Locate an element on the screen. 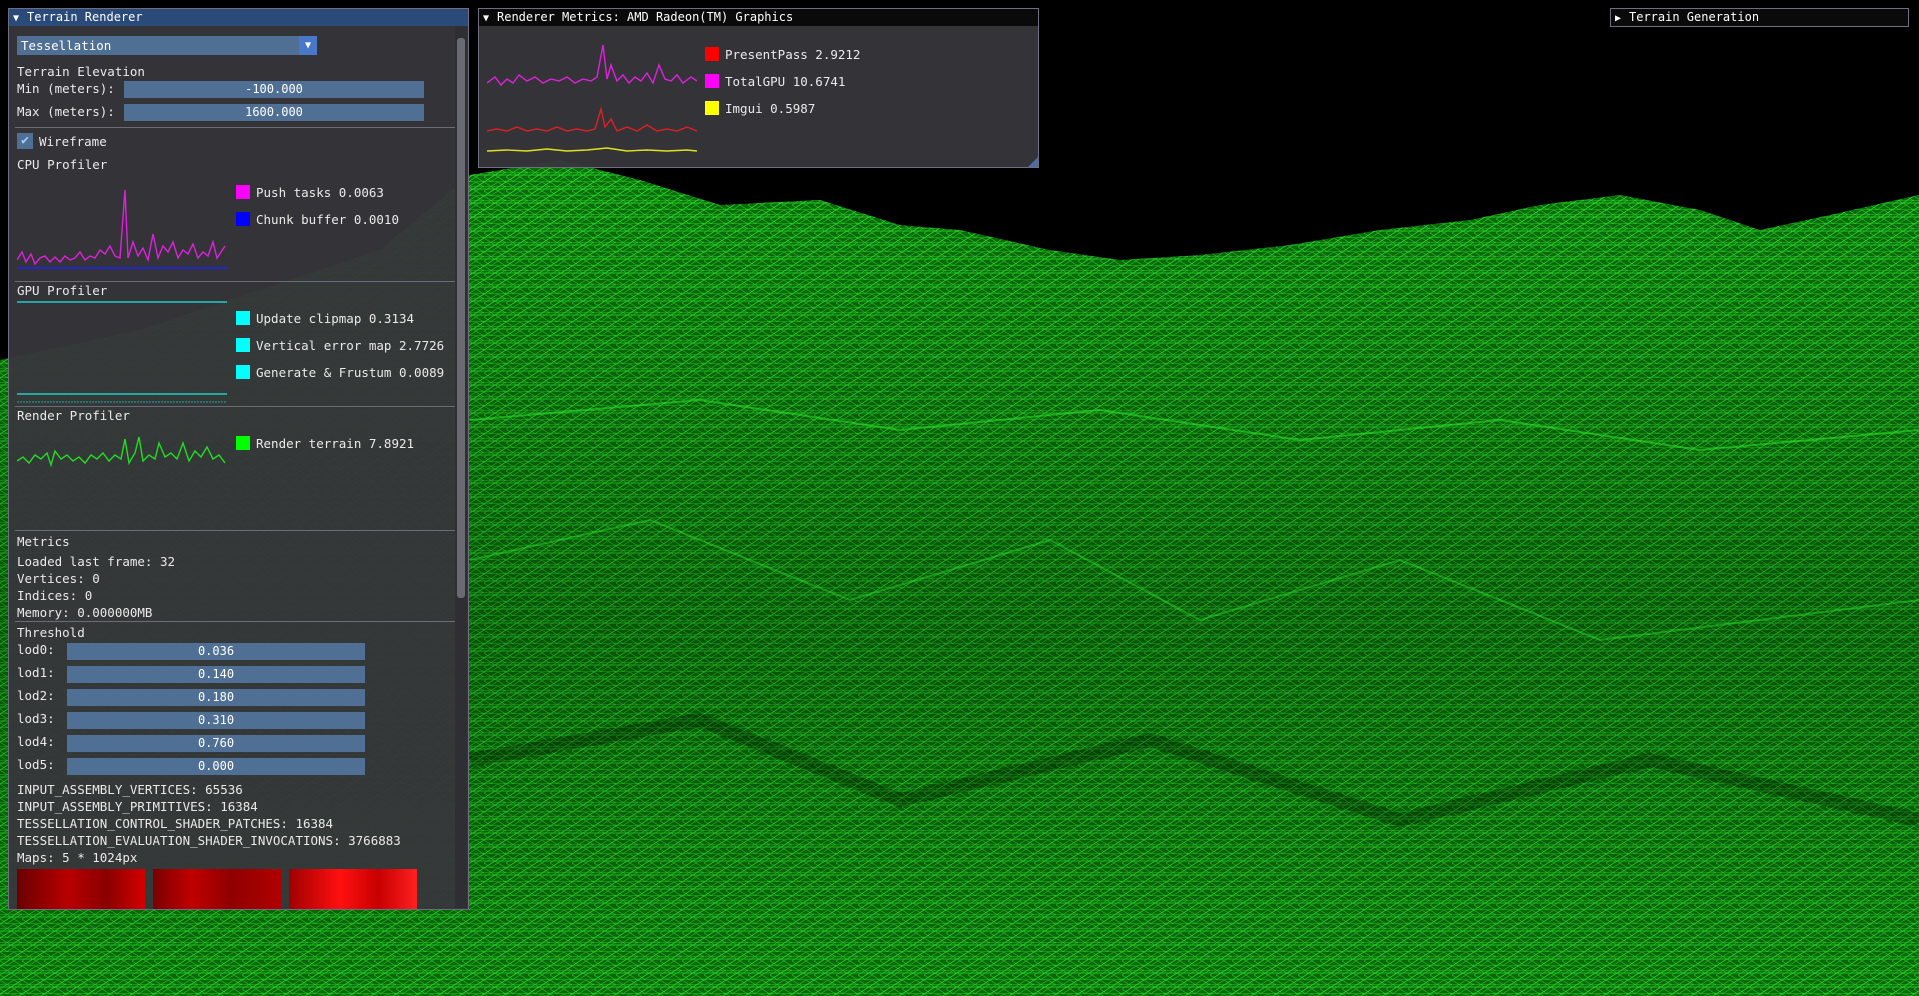  legend-totalgpu: TotalGPU 10.6741 is located at coordinates (785, 81).